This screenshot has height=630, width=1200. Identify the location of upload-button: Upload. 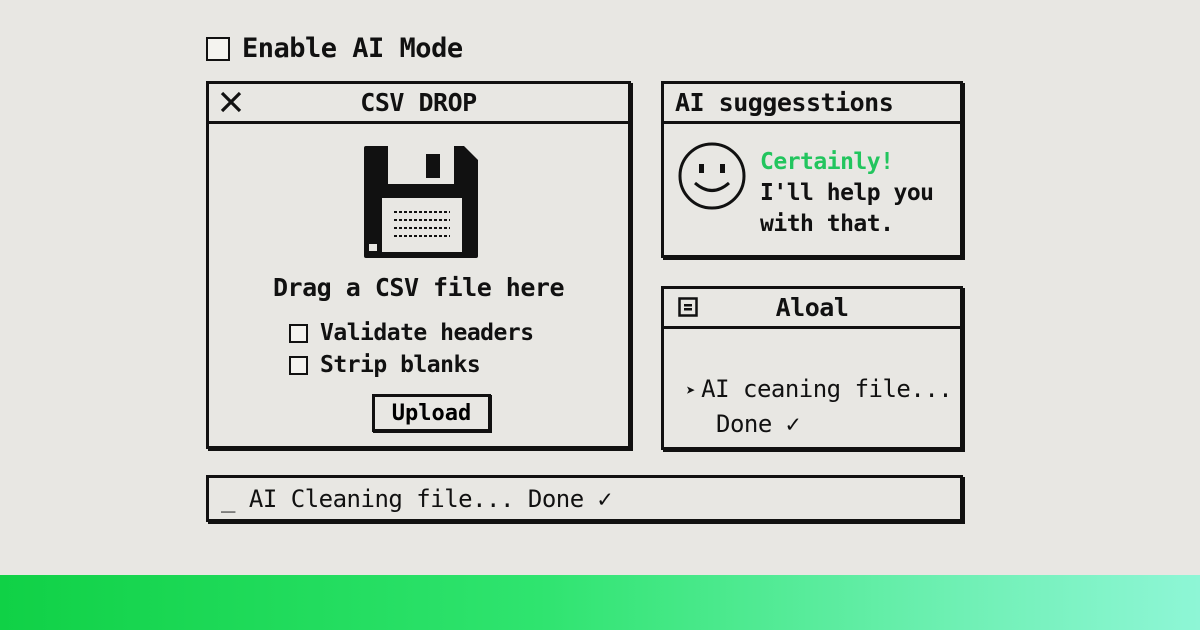
(431, 413).